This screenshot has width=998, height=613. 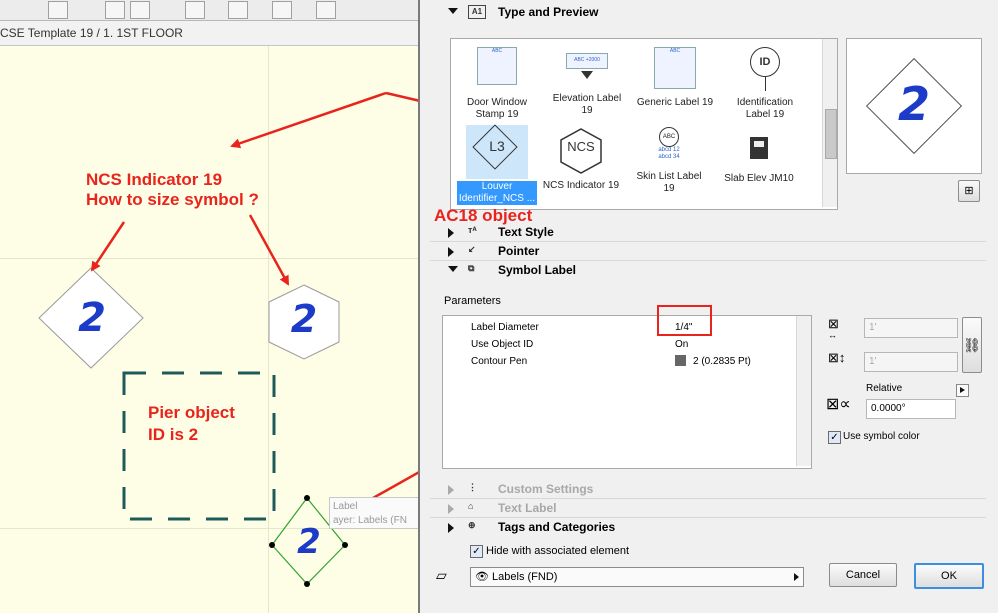 What do you see at coordinates (680, 360) in the screenshot?
I see `pen-color-swatch` at bounding box center [680, 360].